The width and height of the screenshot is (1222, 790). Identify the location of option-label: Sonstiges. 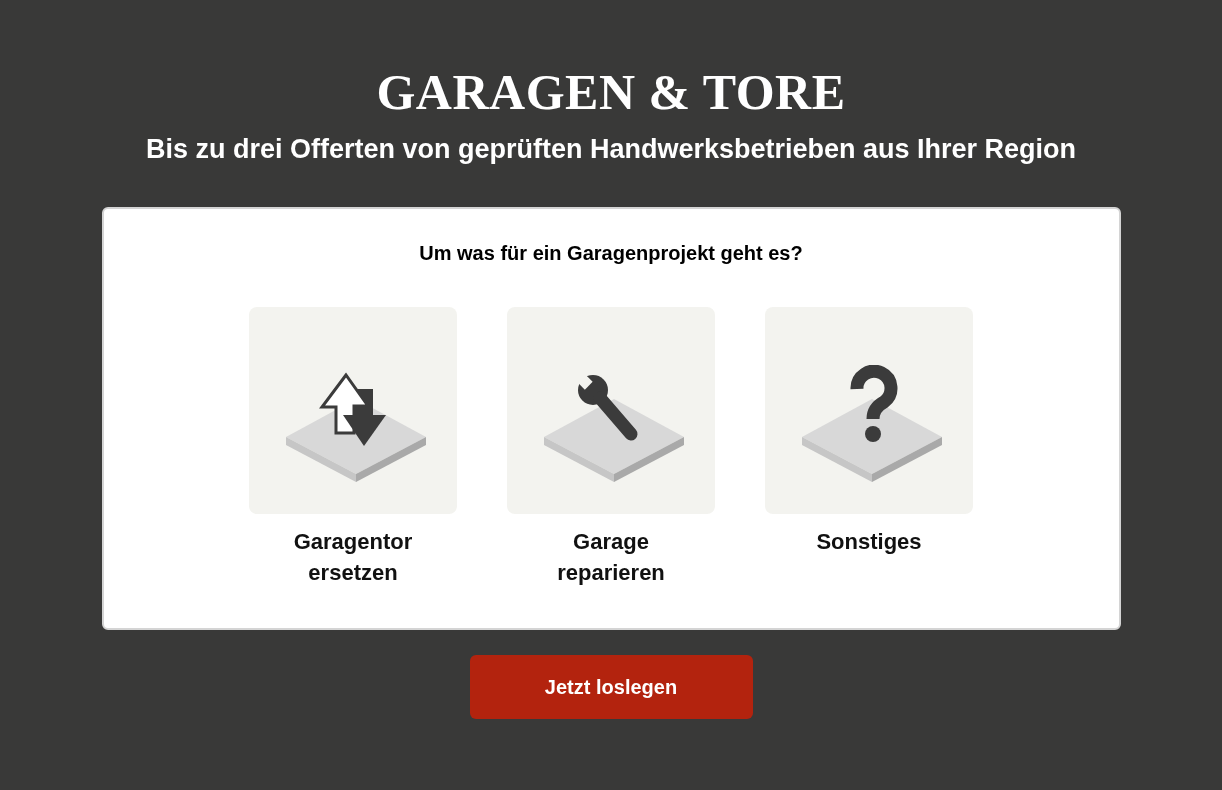
(869, 542).